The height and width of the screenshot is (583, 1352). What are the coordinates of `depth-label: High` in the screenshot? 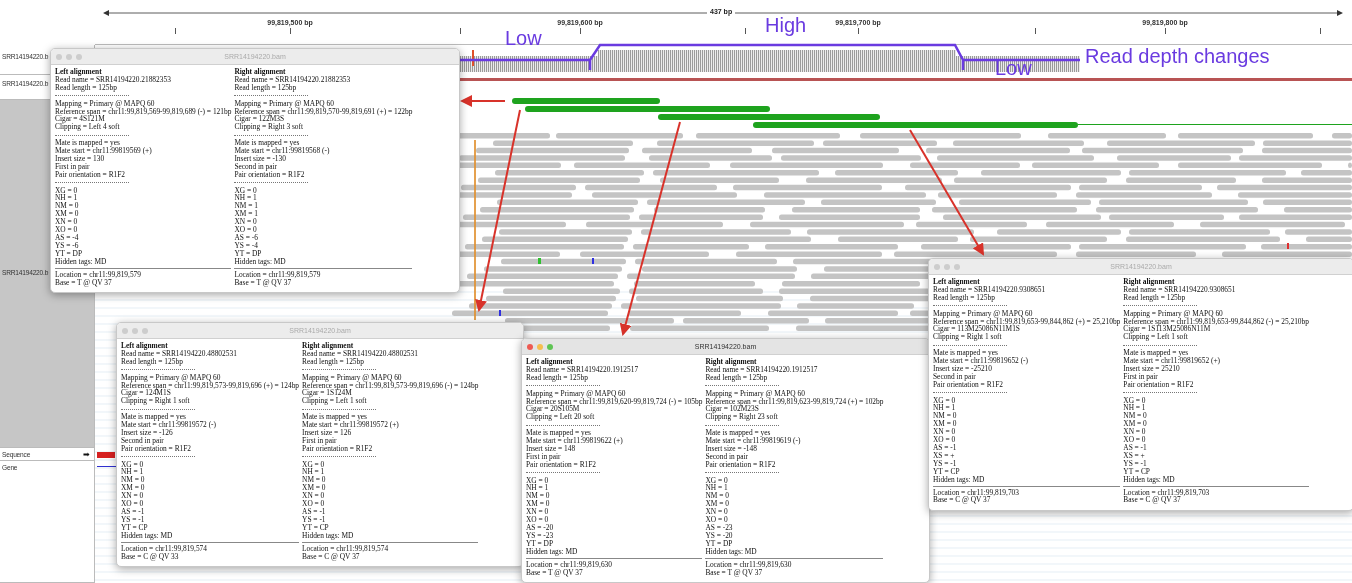 It's located at (786, 25).